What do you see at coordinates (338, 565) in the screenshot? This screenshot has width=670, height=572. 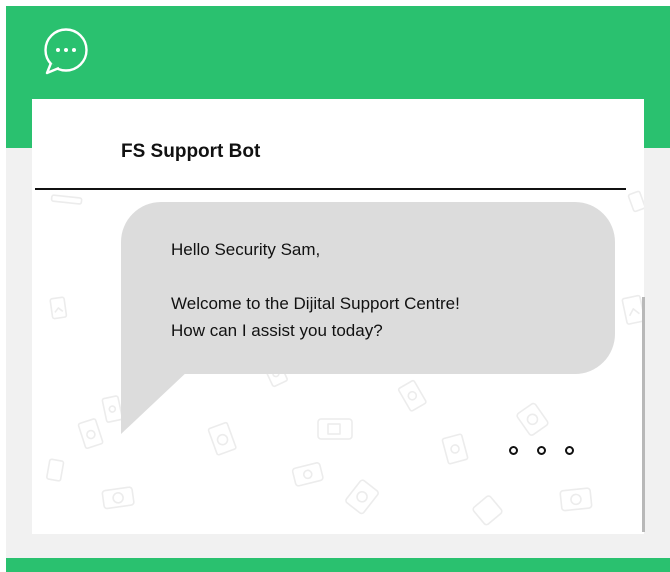 I see `footer-band` at bounding box center [338, 565].